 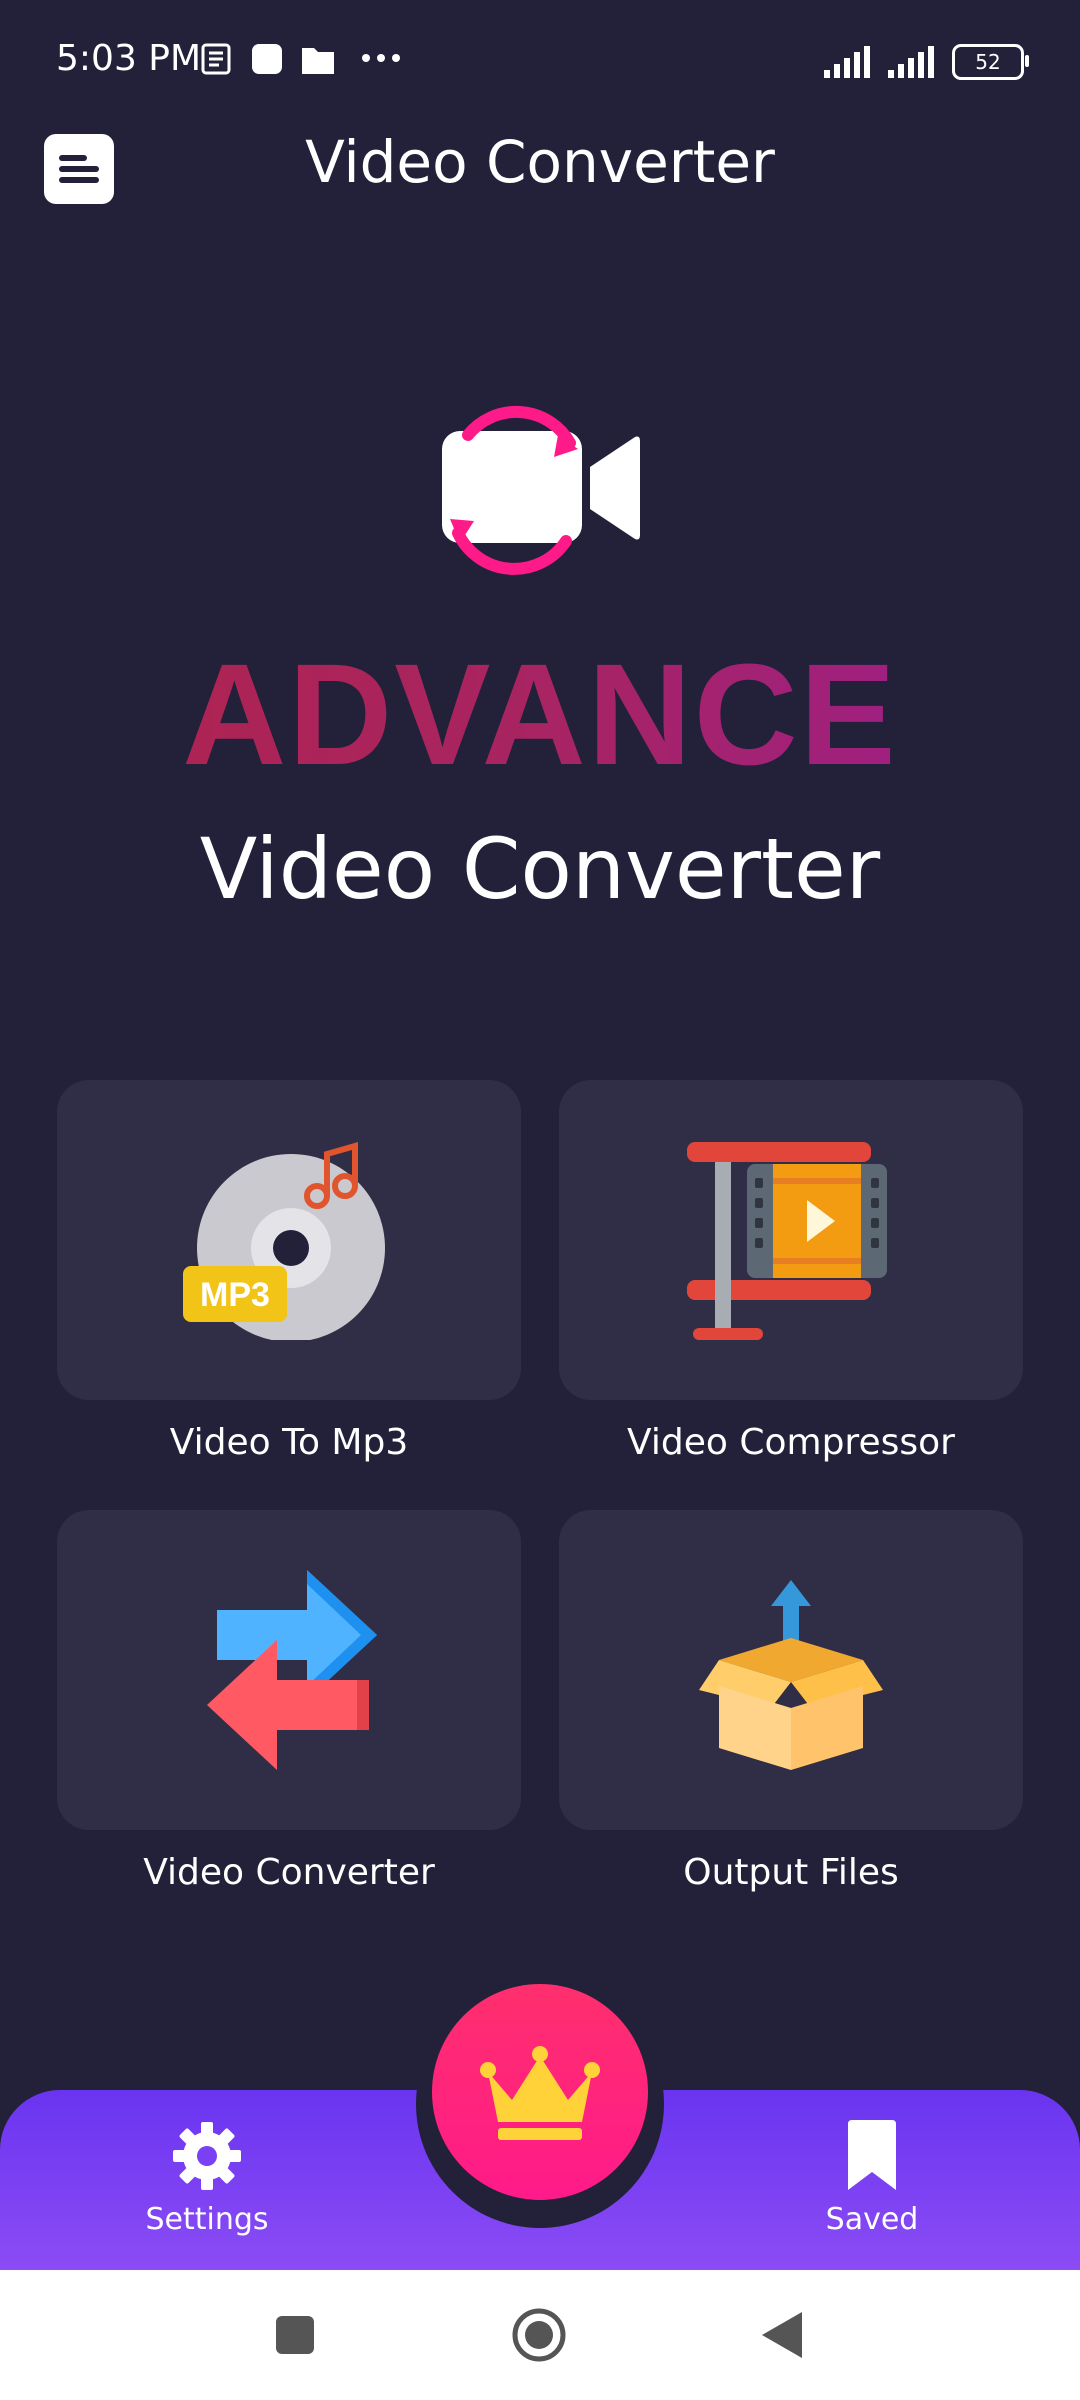 What do you see at coordinates (540, 715) in the screenshot?
I see `hero-headline: ADVANCE` at bounding box center [540, 715].